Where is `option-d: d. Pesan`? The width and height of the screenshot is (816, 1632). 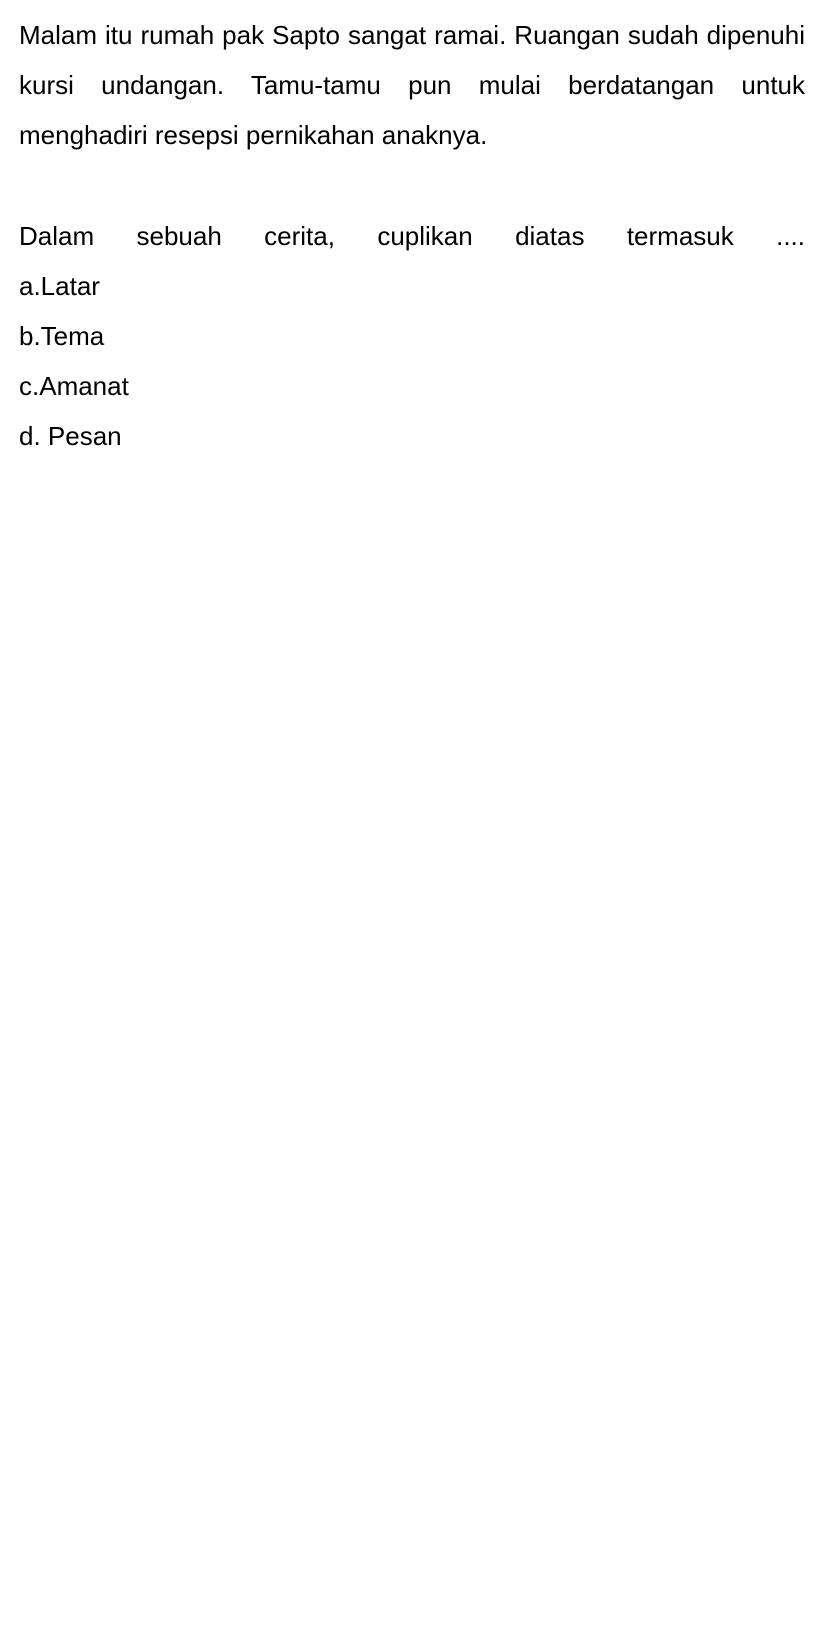
option-d: d. Pesan is located at coordinates (70, 436).